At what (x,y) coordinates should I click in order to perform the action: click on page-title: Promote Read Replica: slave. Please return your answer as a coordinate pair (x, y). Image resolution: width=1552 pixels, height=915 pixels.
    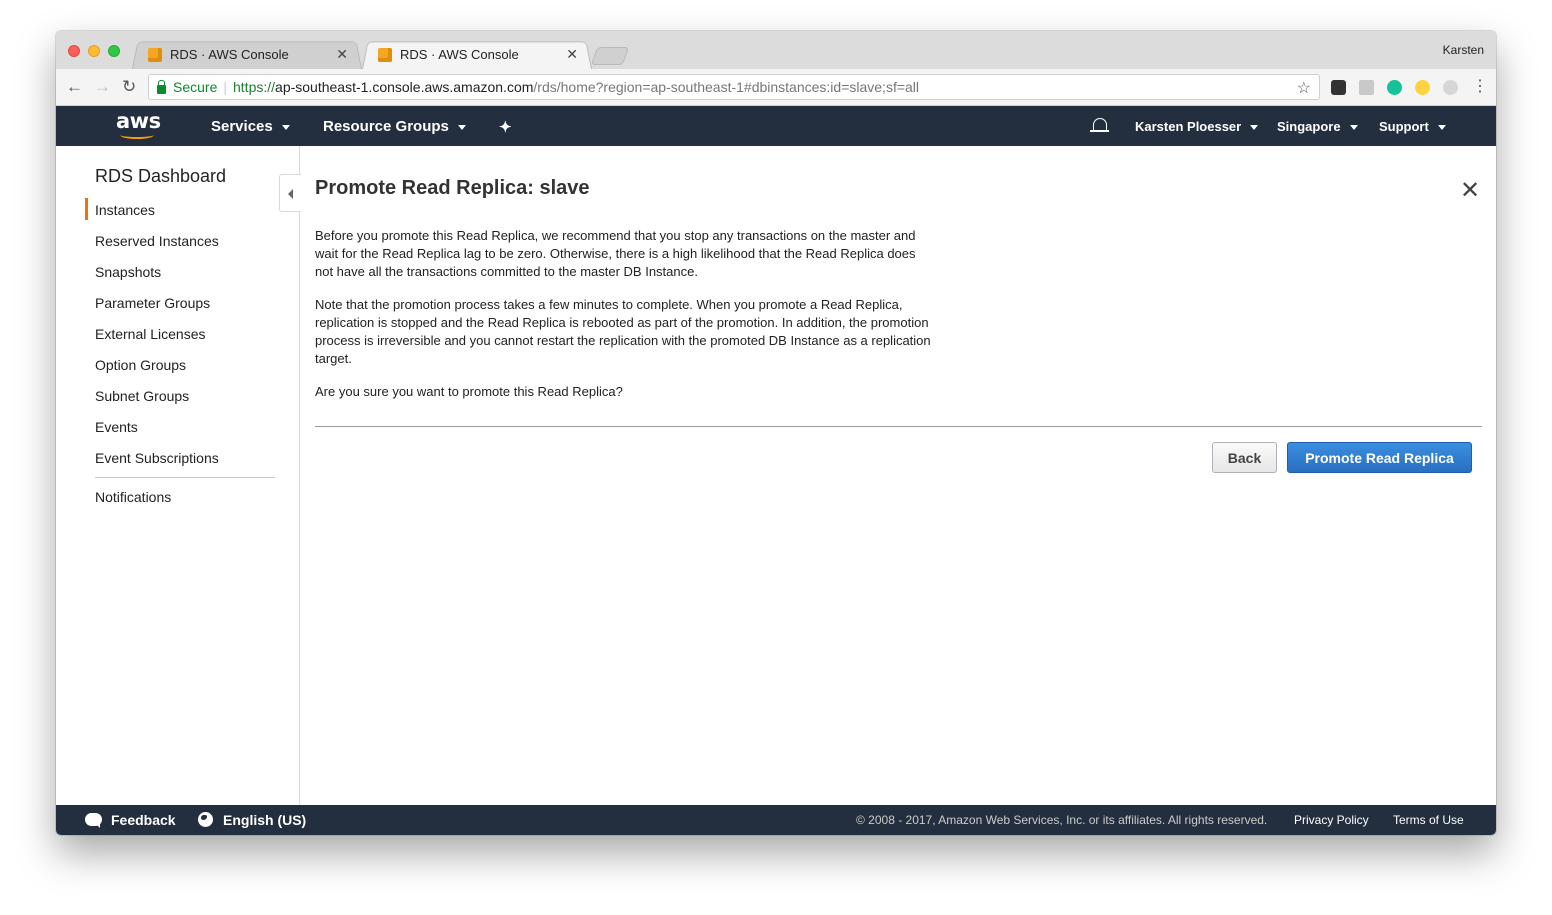
    Looking at the image, I should click on (452, 188).